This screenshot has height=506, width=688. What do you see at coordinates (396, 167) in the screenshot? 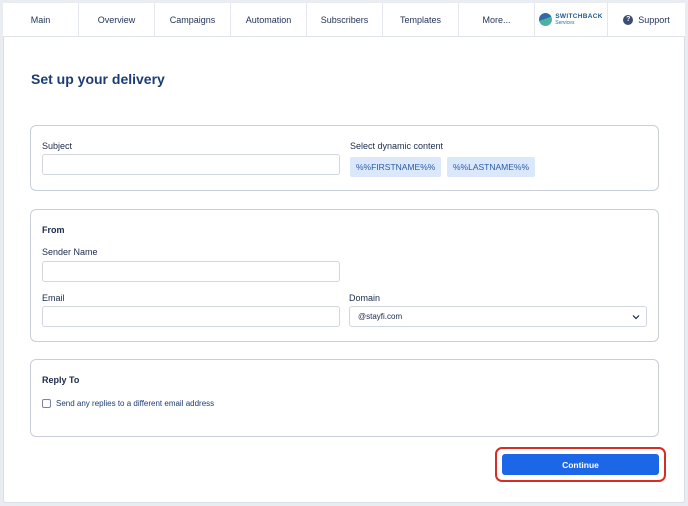
I see `chip-firstname: %%FIRSTNAME%%` at bounding box center [396, 167].